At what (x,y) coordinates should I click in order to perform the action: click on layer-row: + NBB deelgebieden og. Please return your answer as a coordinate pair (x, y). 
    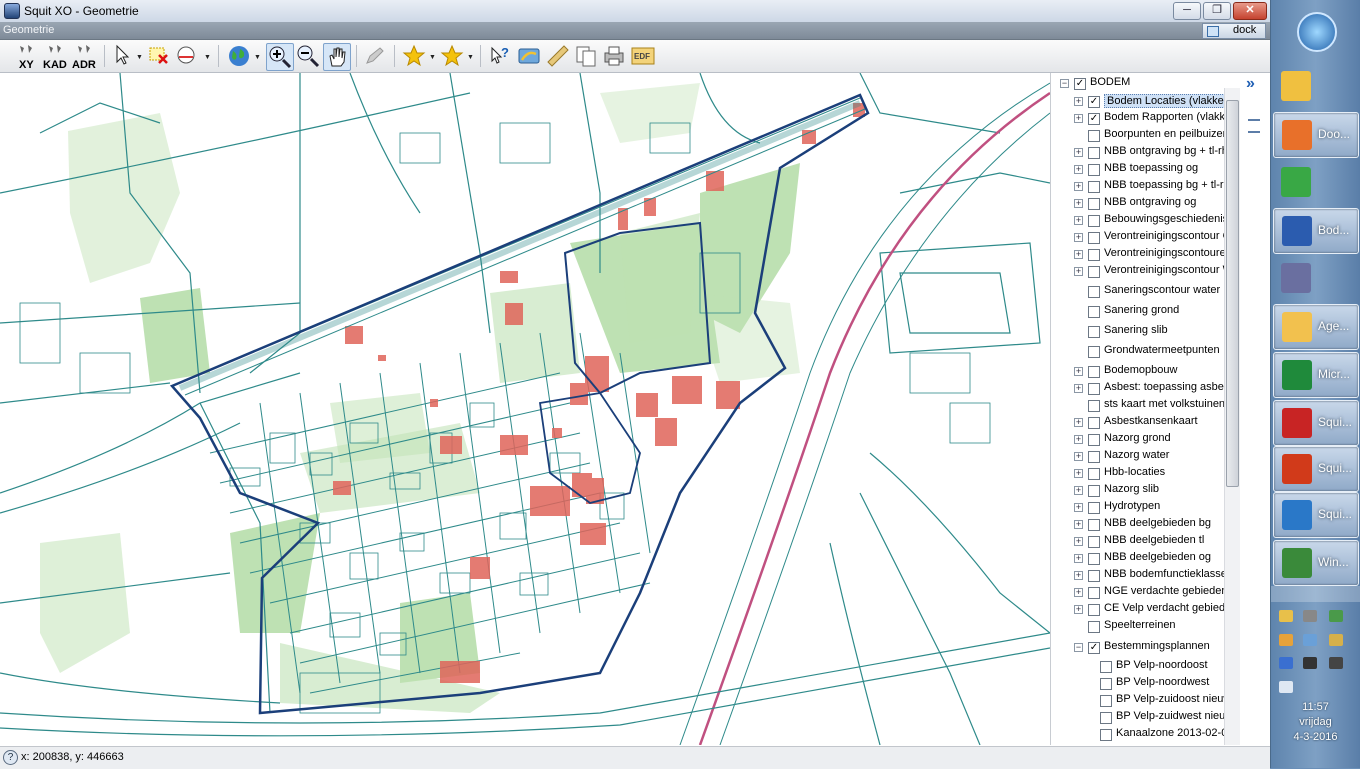
    Looking at the image, I should click on (1146, 559).